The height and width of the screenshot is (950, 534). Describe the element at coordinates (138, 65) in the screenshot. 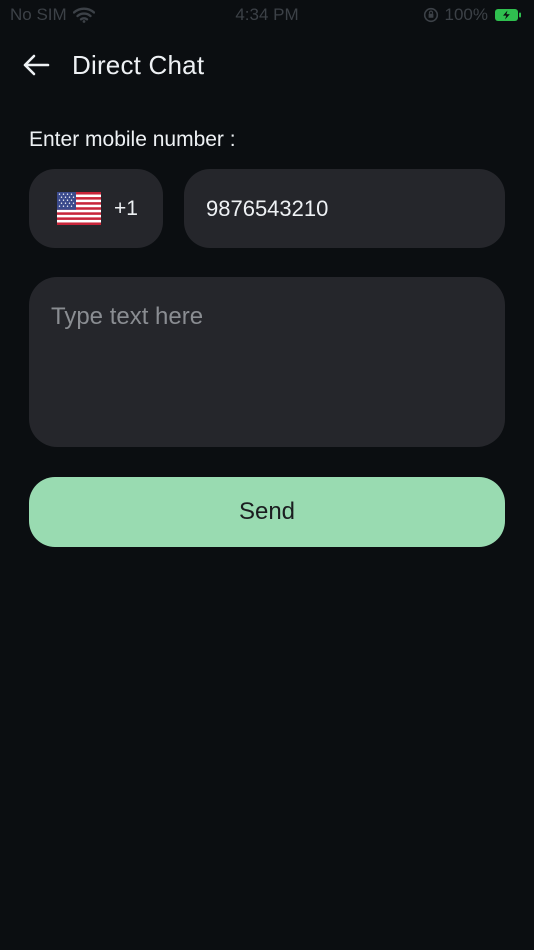

I see `page-title: Direct Chat` at that location.